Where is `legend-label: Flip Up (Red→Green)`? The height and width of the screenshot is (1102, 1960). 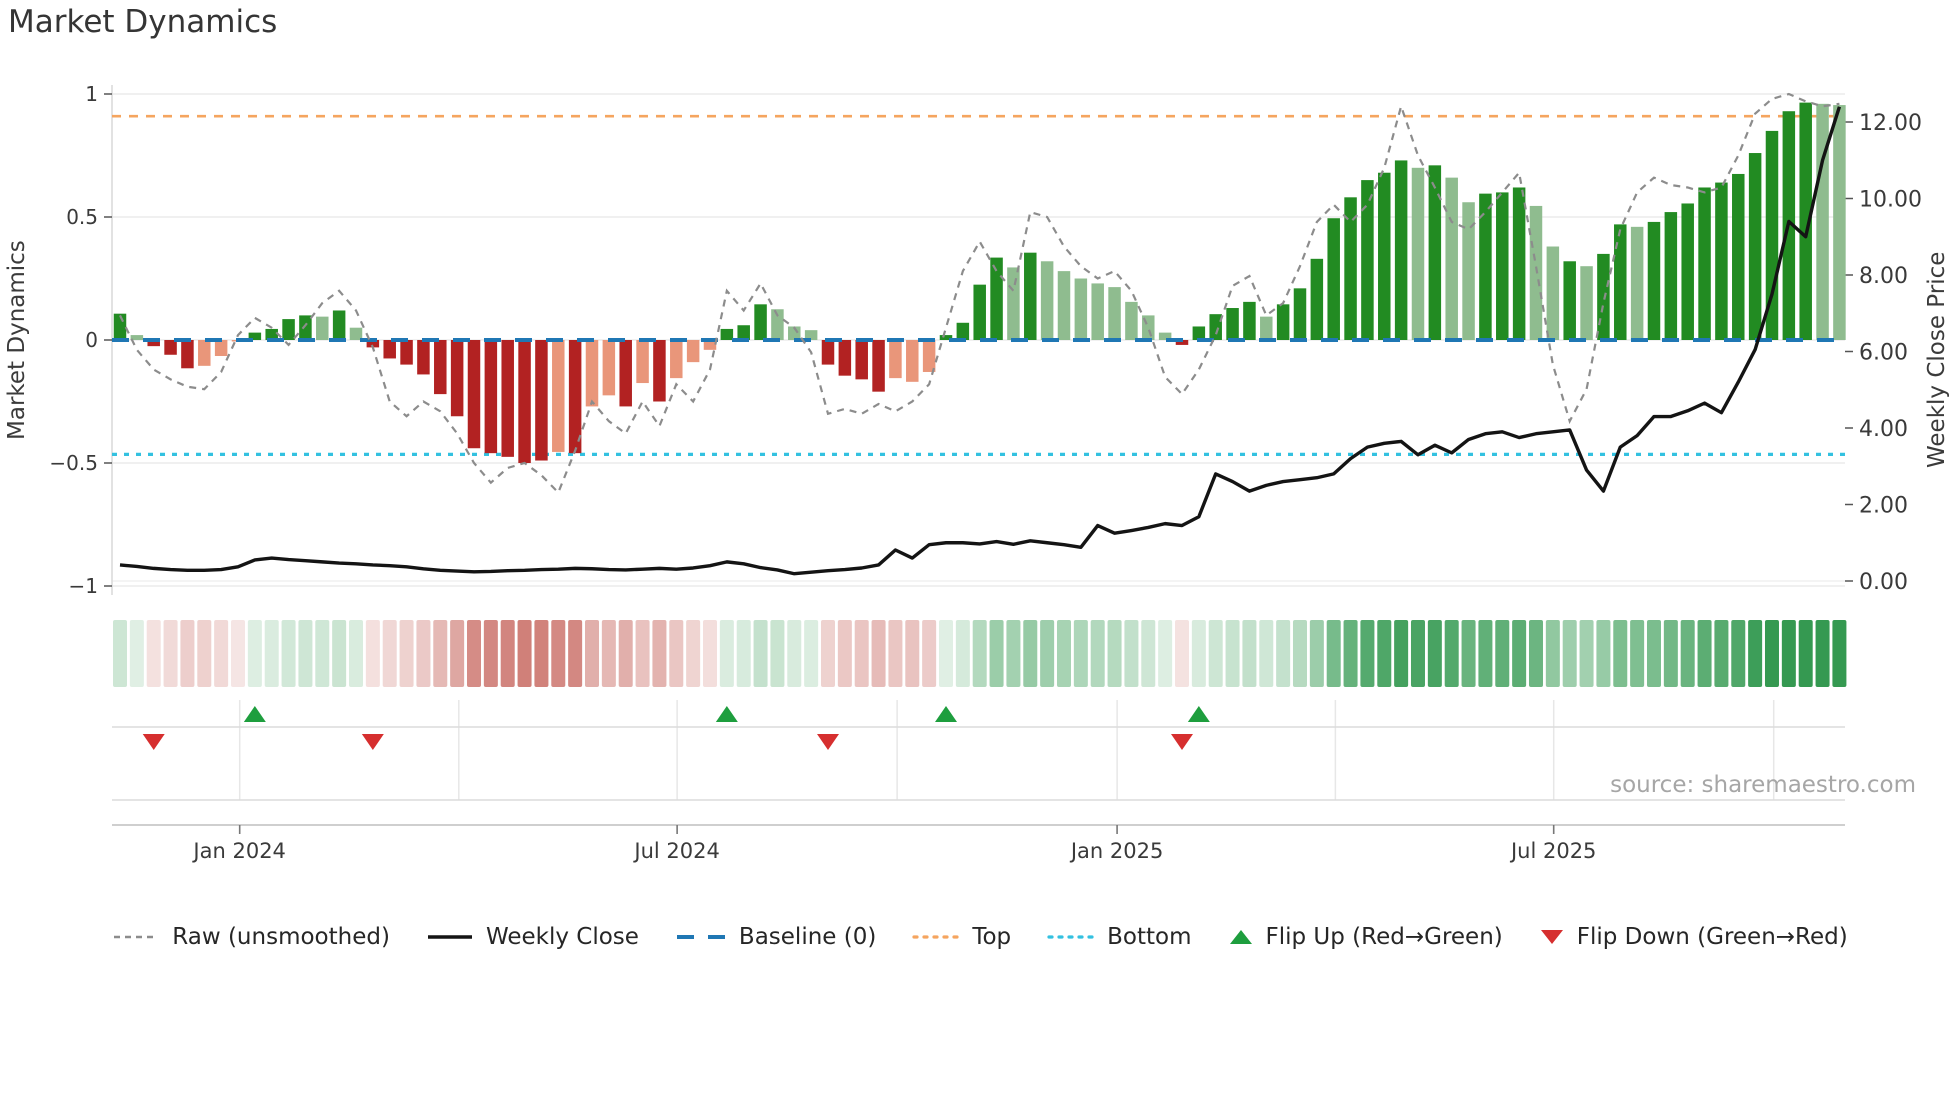
legend-label: Flip Up (Red→Green) is located at coordinates (1384, 937).